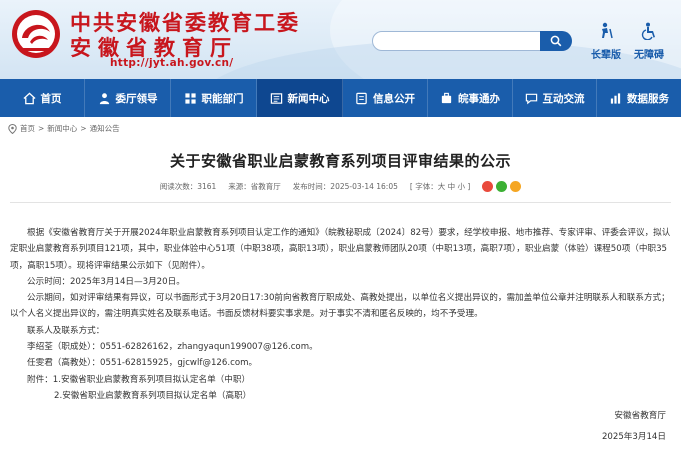  What do you see at coordinates (563, 98) in the screenshot?
I see `nav-item-label: 互动交流` at bounding box center [563, 98].